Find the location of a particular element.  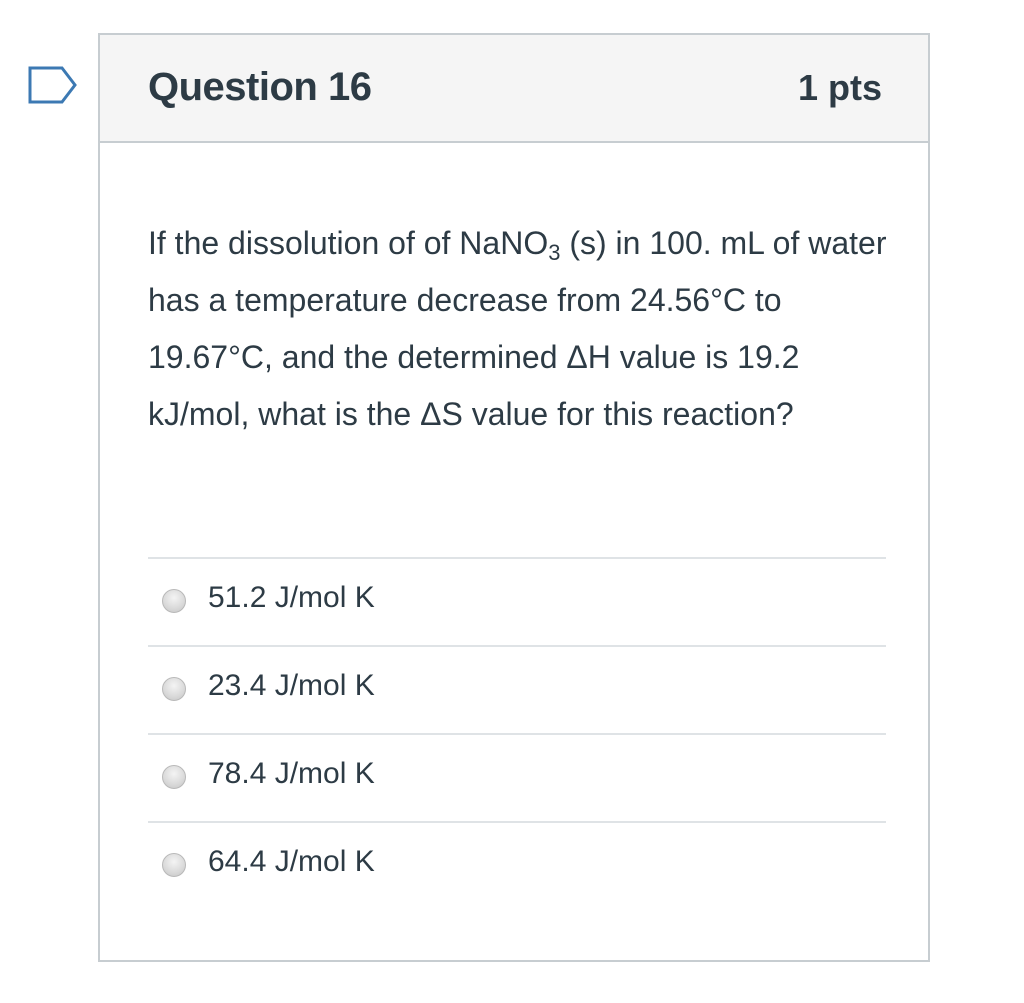

question-text-part1: If the dissolution of of NaNO is located at coordinates (348, 243).